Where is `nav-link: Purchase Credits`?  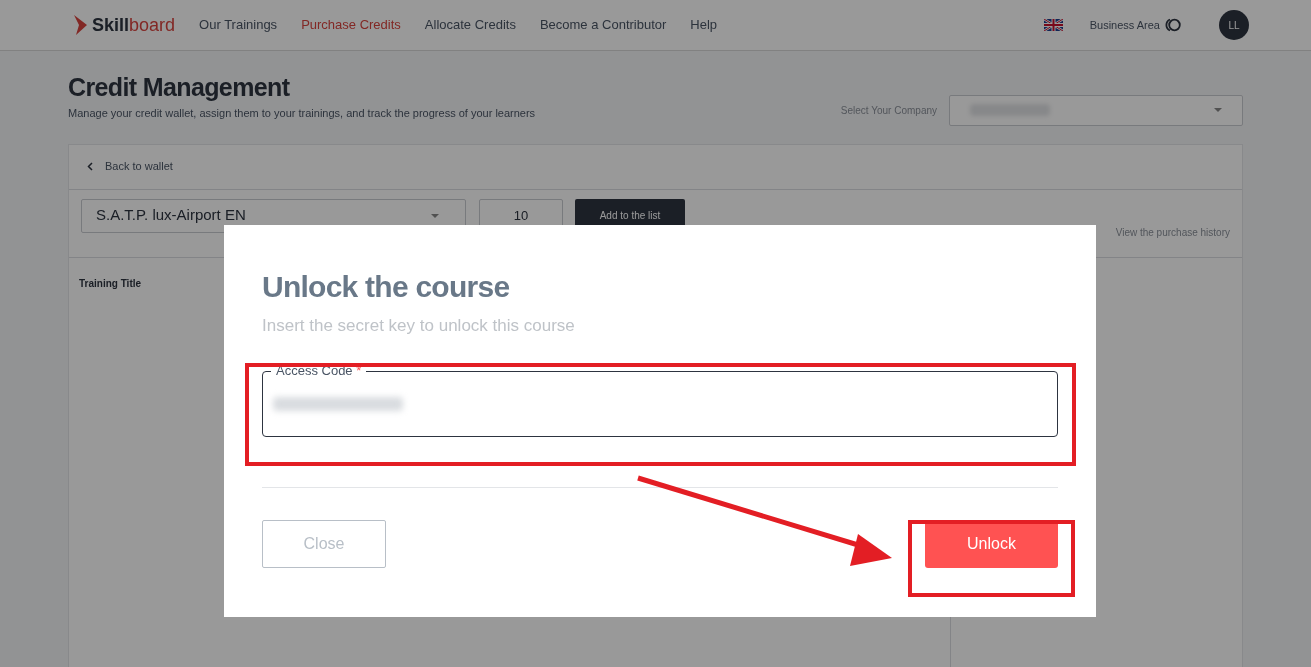 nav-link: Purchase Credits is located at coordinates (351, 25).